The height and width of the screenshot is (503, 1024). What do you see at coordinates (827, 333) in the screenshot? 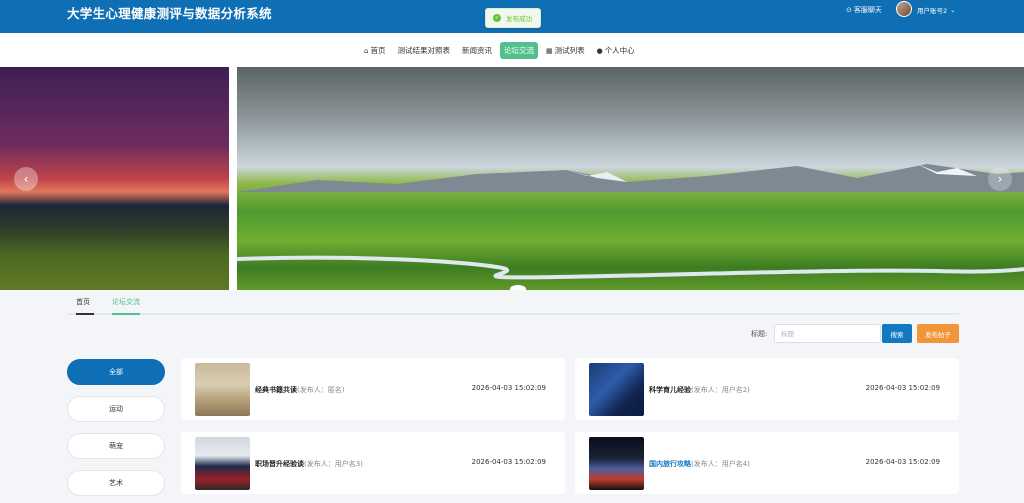
I see `title-search-input` at bounding box center [827, 333].